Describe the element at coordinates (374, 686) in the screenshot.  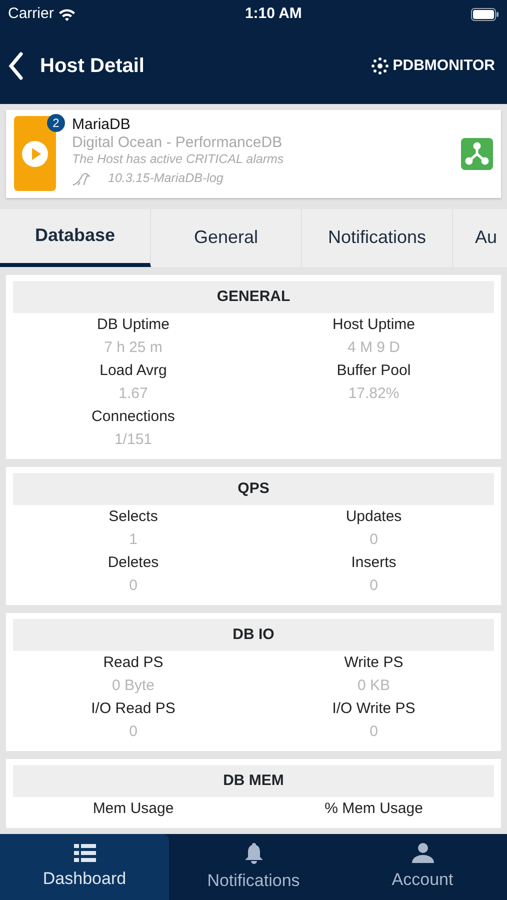
I see `metric-value: 0 KB` at that location.